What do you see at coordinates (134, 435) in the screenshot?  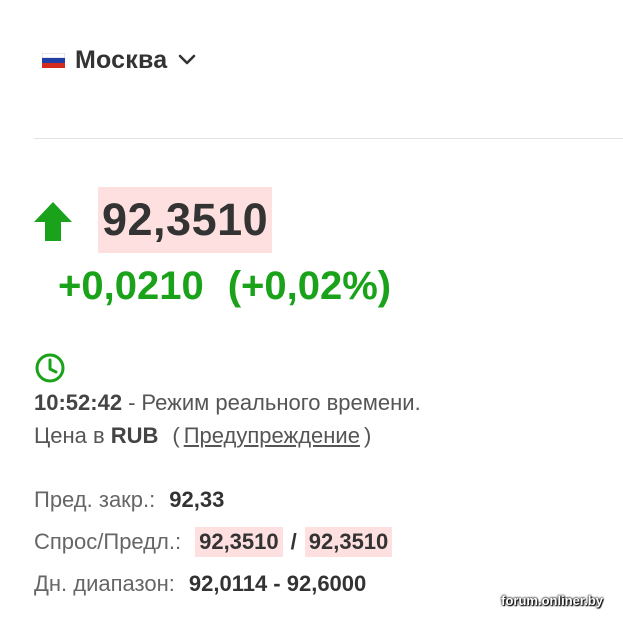 I see `currency-code: RUB` at bounding box center [134, 435].